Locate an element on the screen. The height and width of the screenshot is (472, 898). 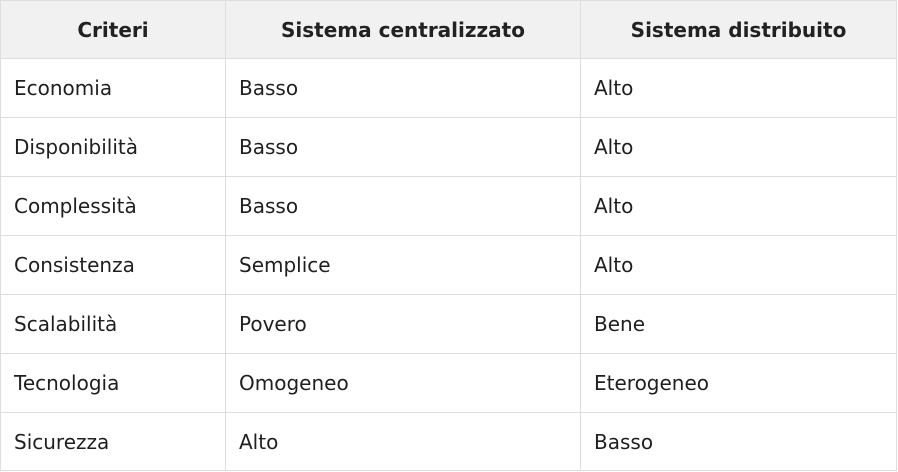
cell-criterio: Economia is located at coordinates (113, 88).